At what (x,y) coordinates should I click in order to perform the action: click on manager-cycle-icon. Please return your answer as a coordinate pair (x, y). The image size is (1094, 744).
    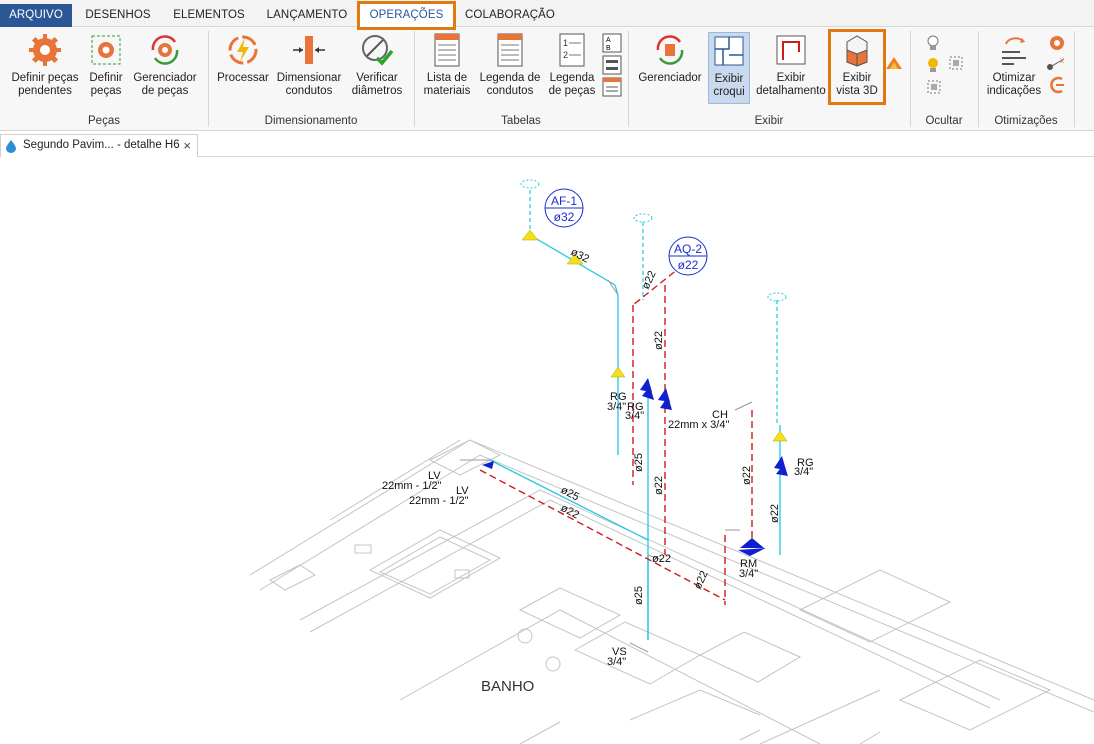
    Looking at the image, I should click on (670, 50).